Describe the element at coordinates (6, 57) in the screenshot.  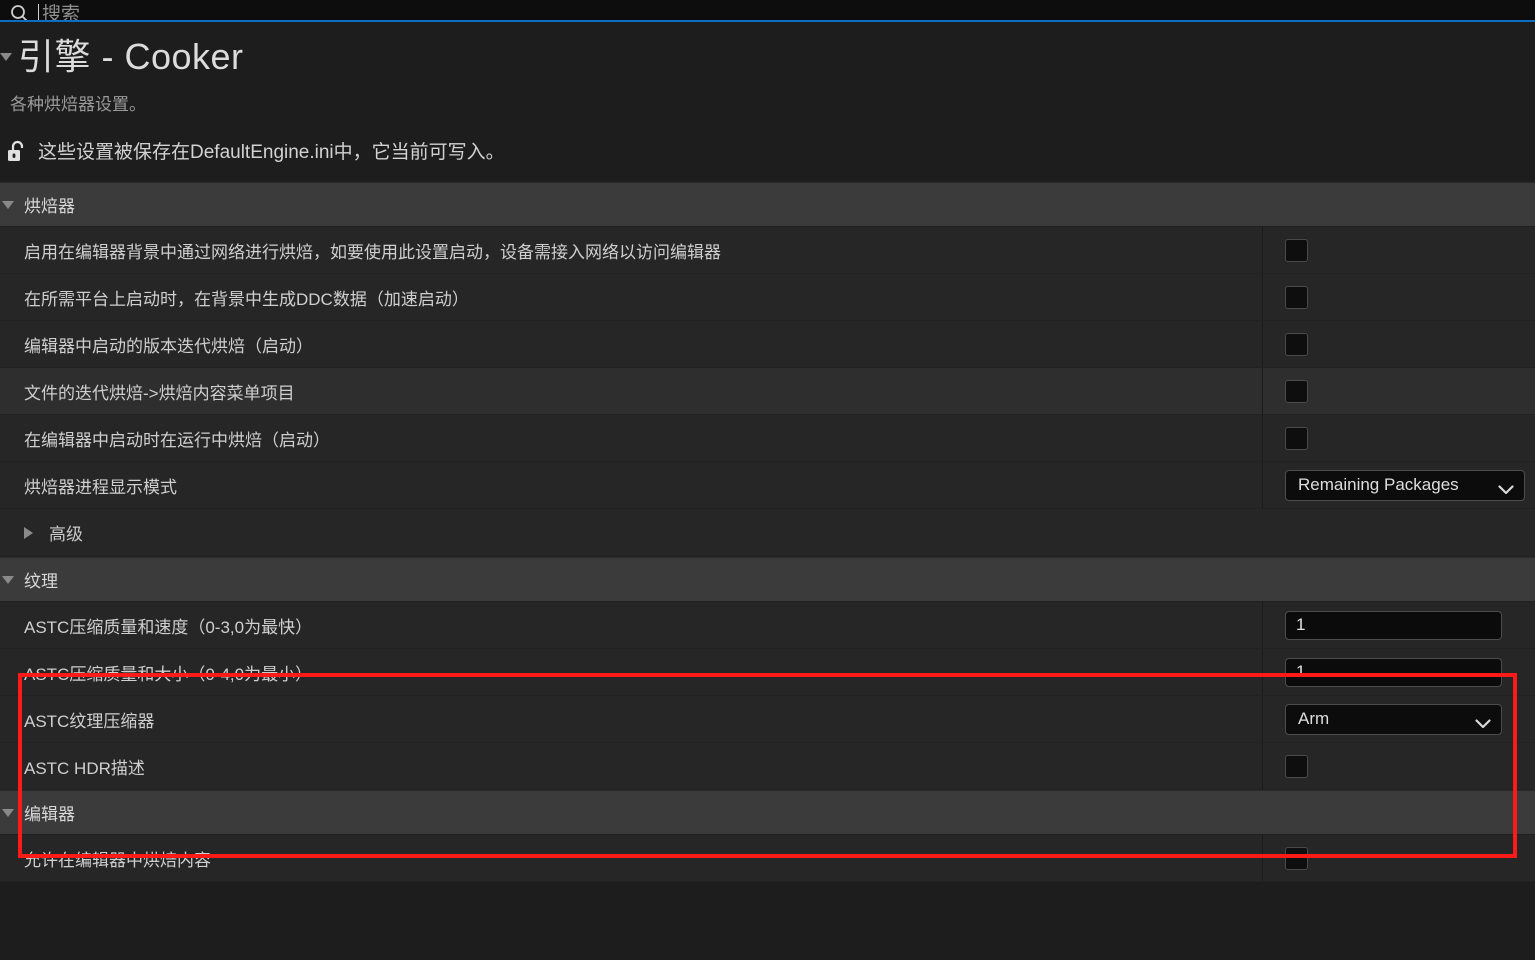
I see `collapse-triangle-icon` at that location.